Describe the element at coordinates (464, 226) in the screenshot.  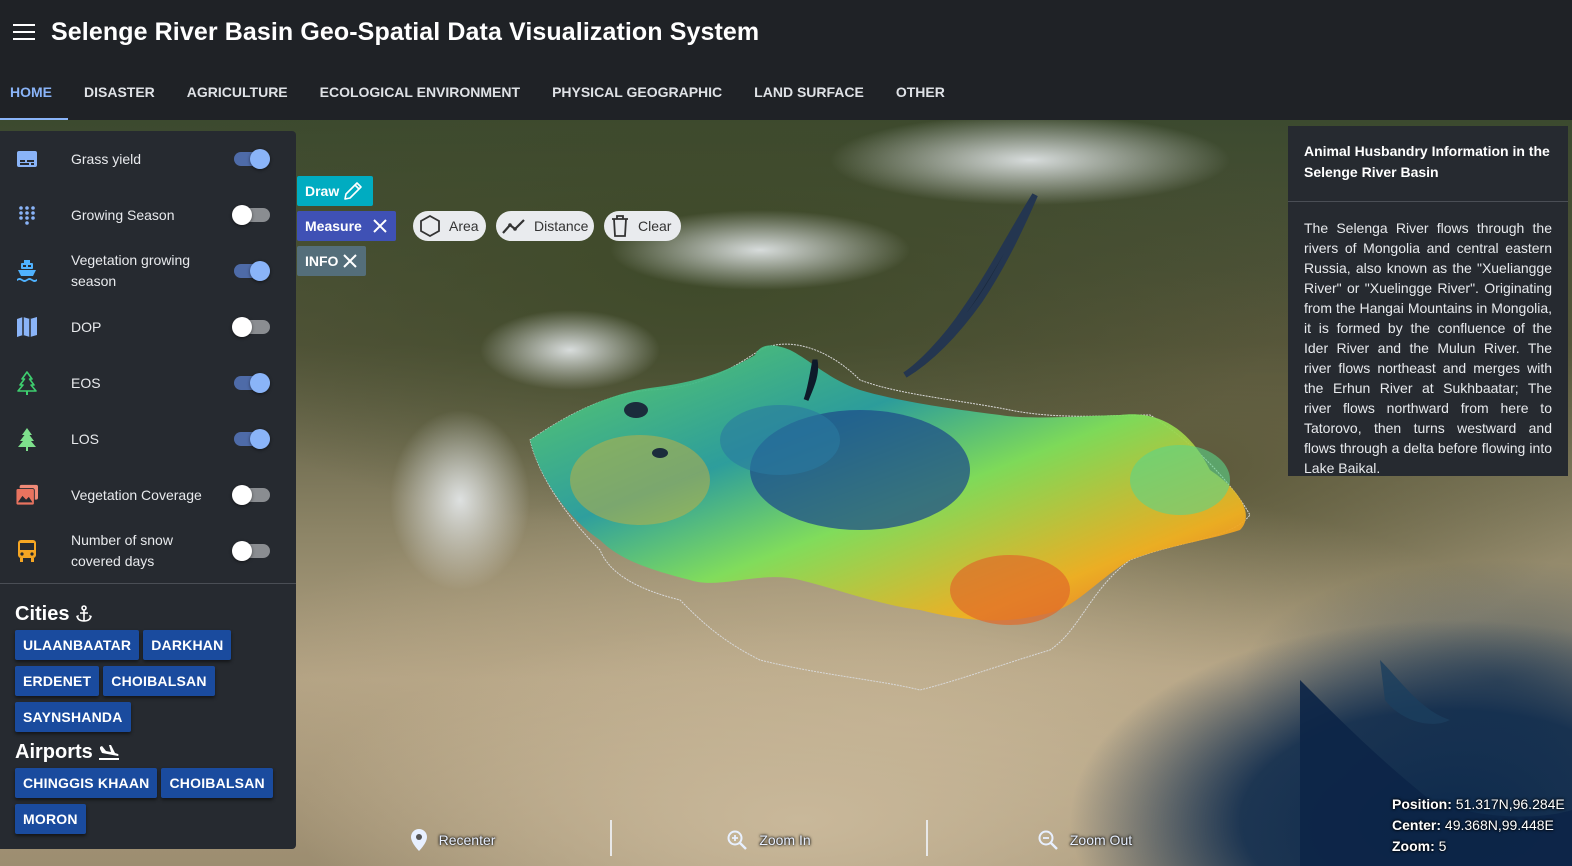
I see `area-label: Area` at that location.